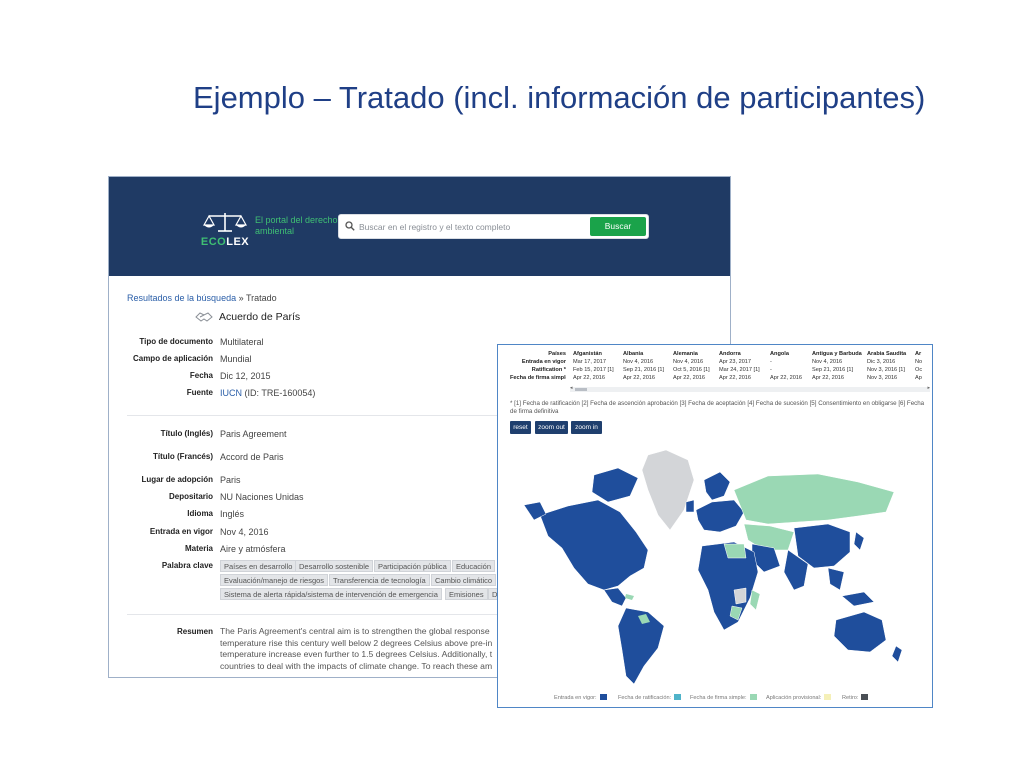  I want to click on search-button: Buscar, so click(618, 226).